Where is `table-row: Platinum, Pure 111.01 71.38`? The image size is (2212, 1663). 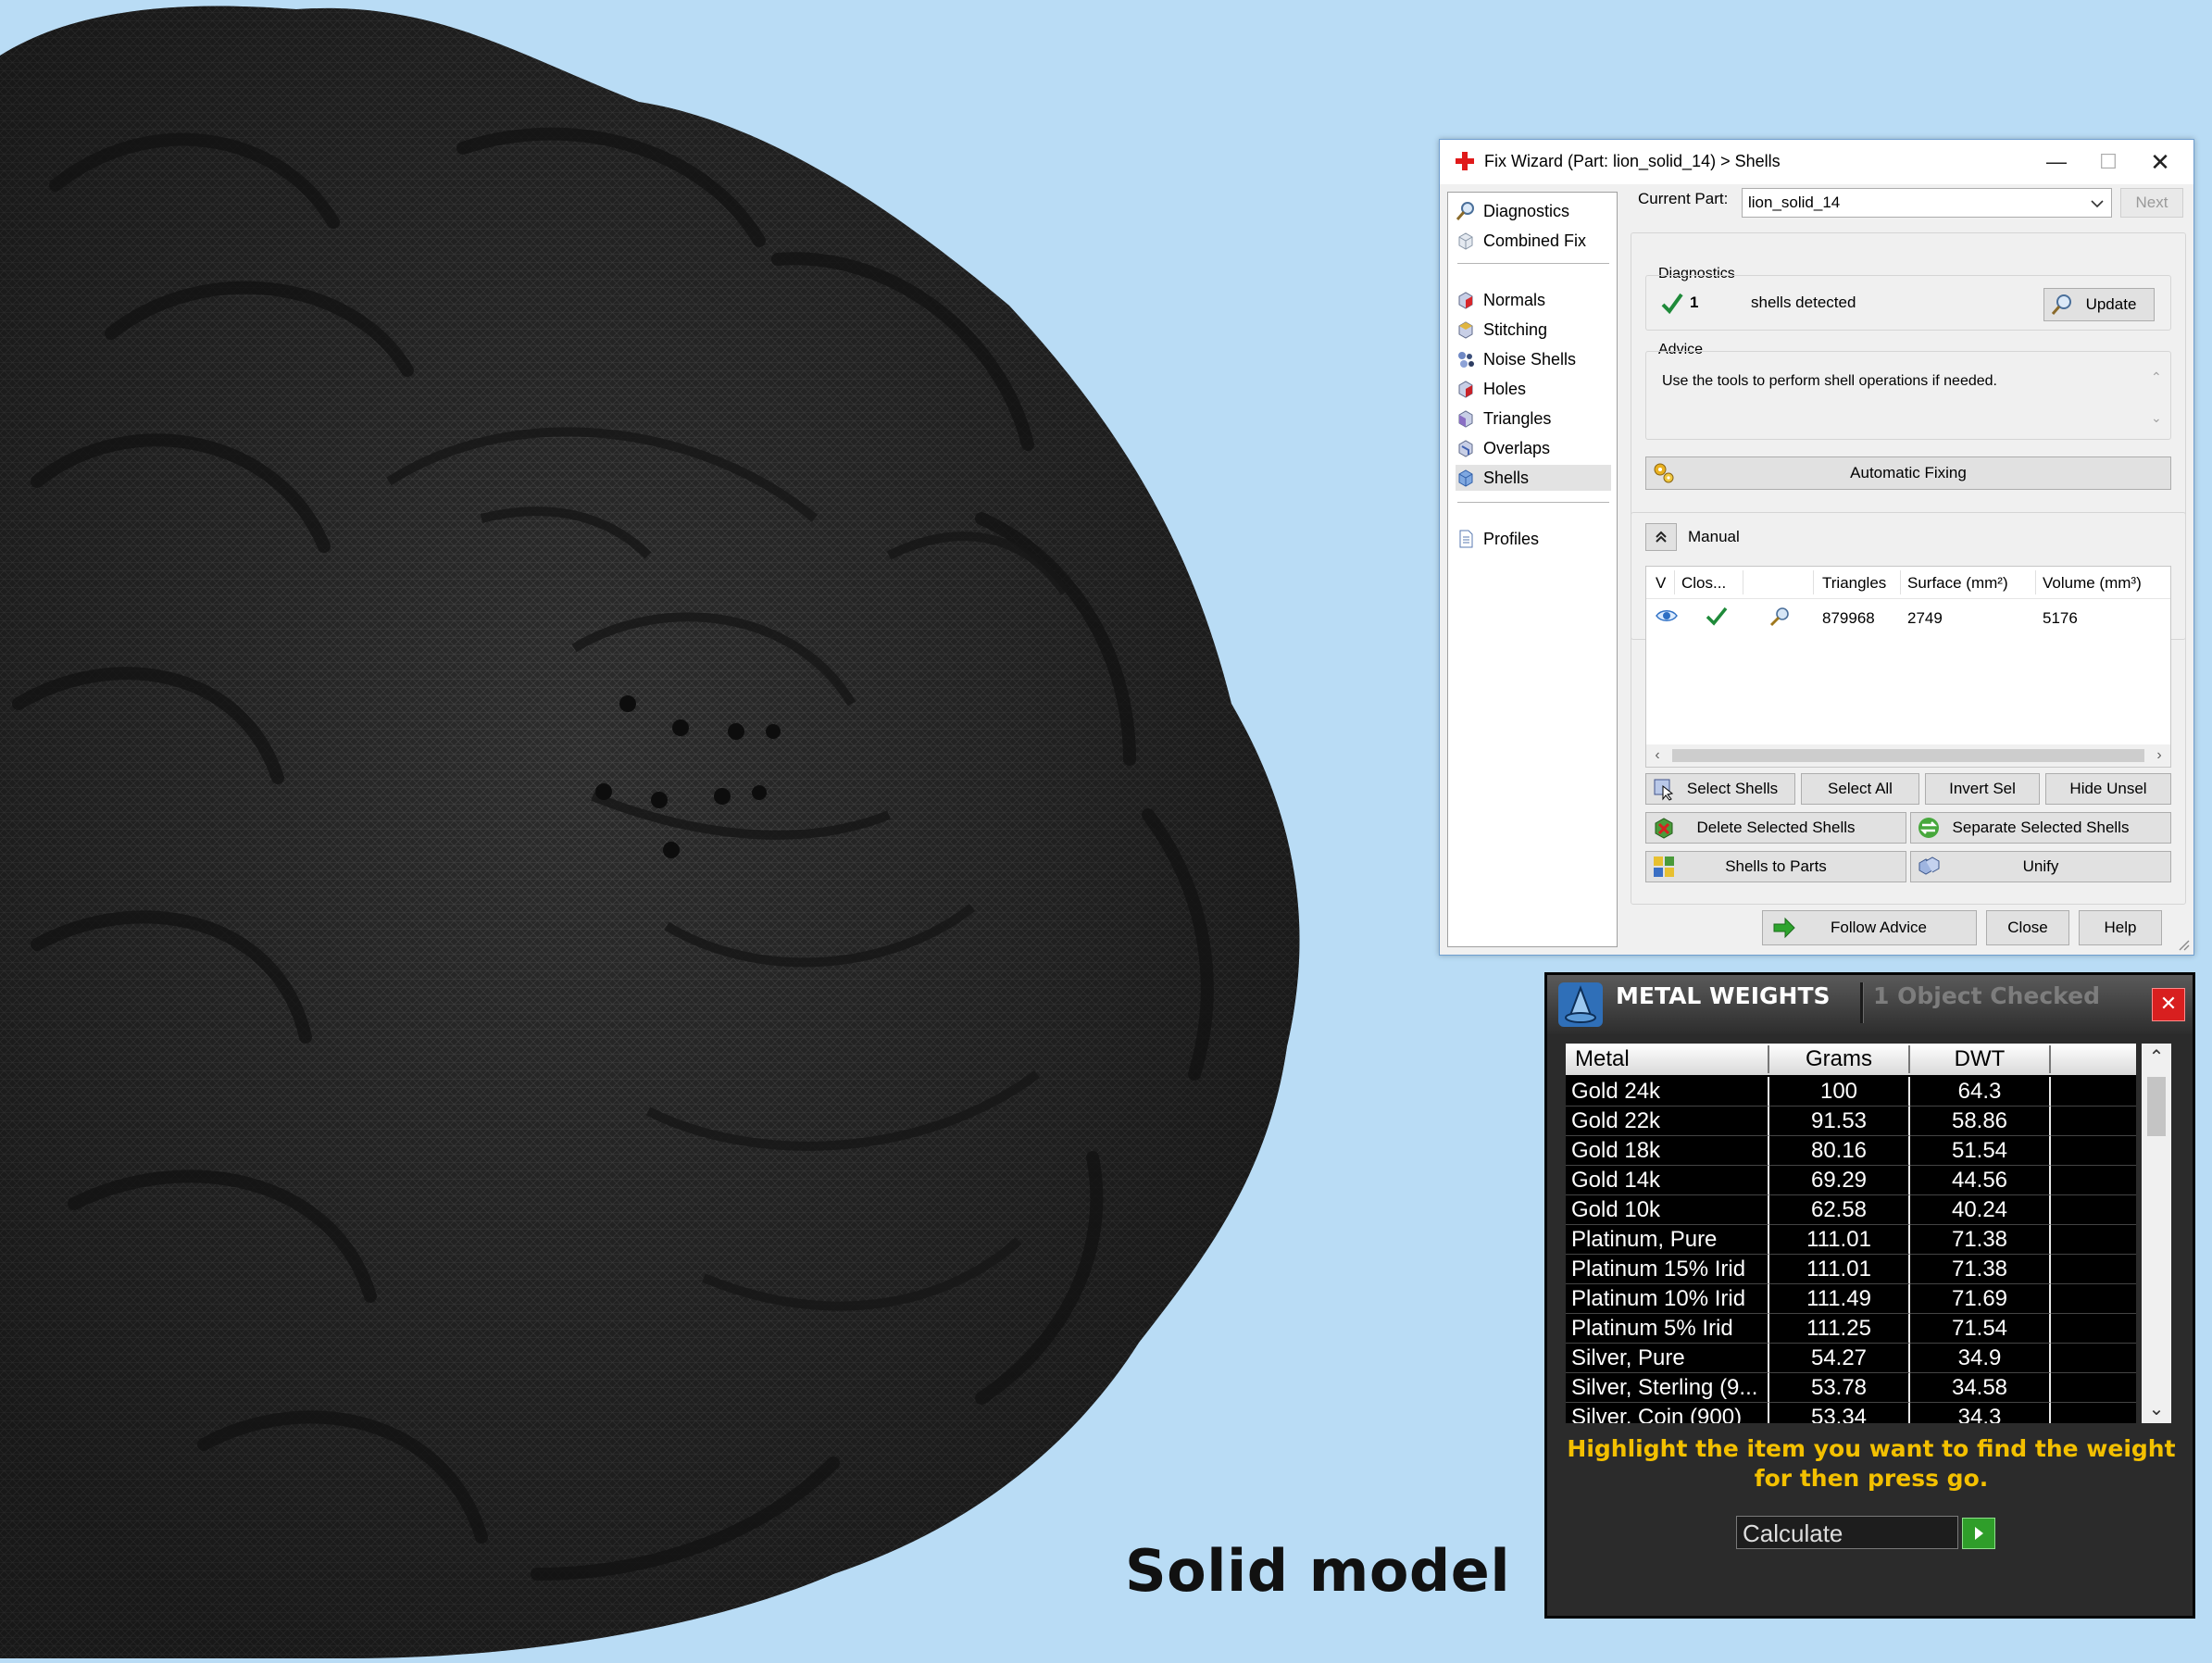 table-row: Platinum, Pure 111.01 71.38 is located at coordinates (1851, 1240).